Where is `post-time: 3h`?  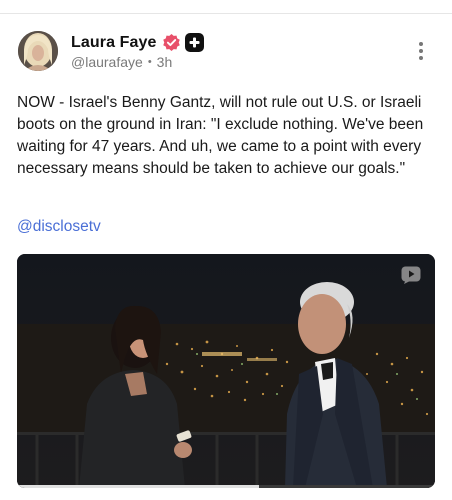 post-time: 3h is located at coordinates (165, 62).